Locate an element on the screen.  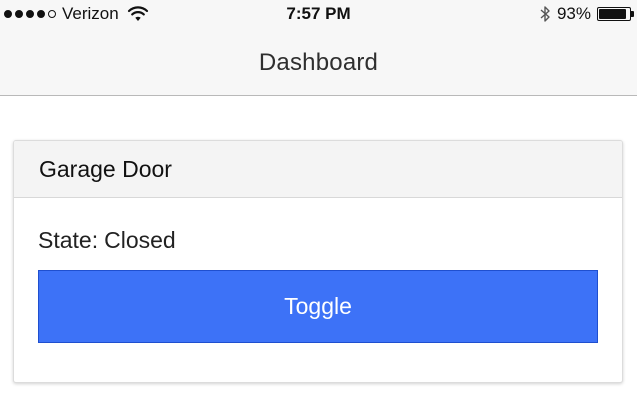
card-header: Garage Door is located at coordinates (318, 169).